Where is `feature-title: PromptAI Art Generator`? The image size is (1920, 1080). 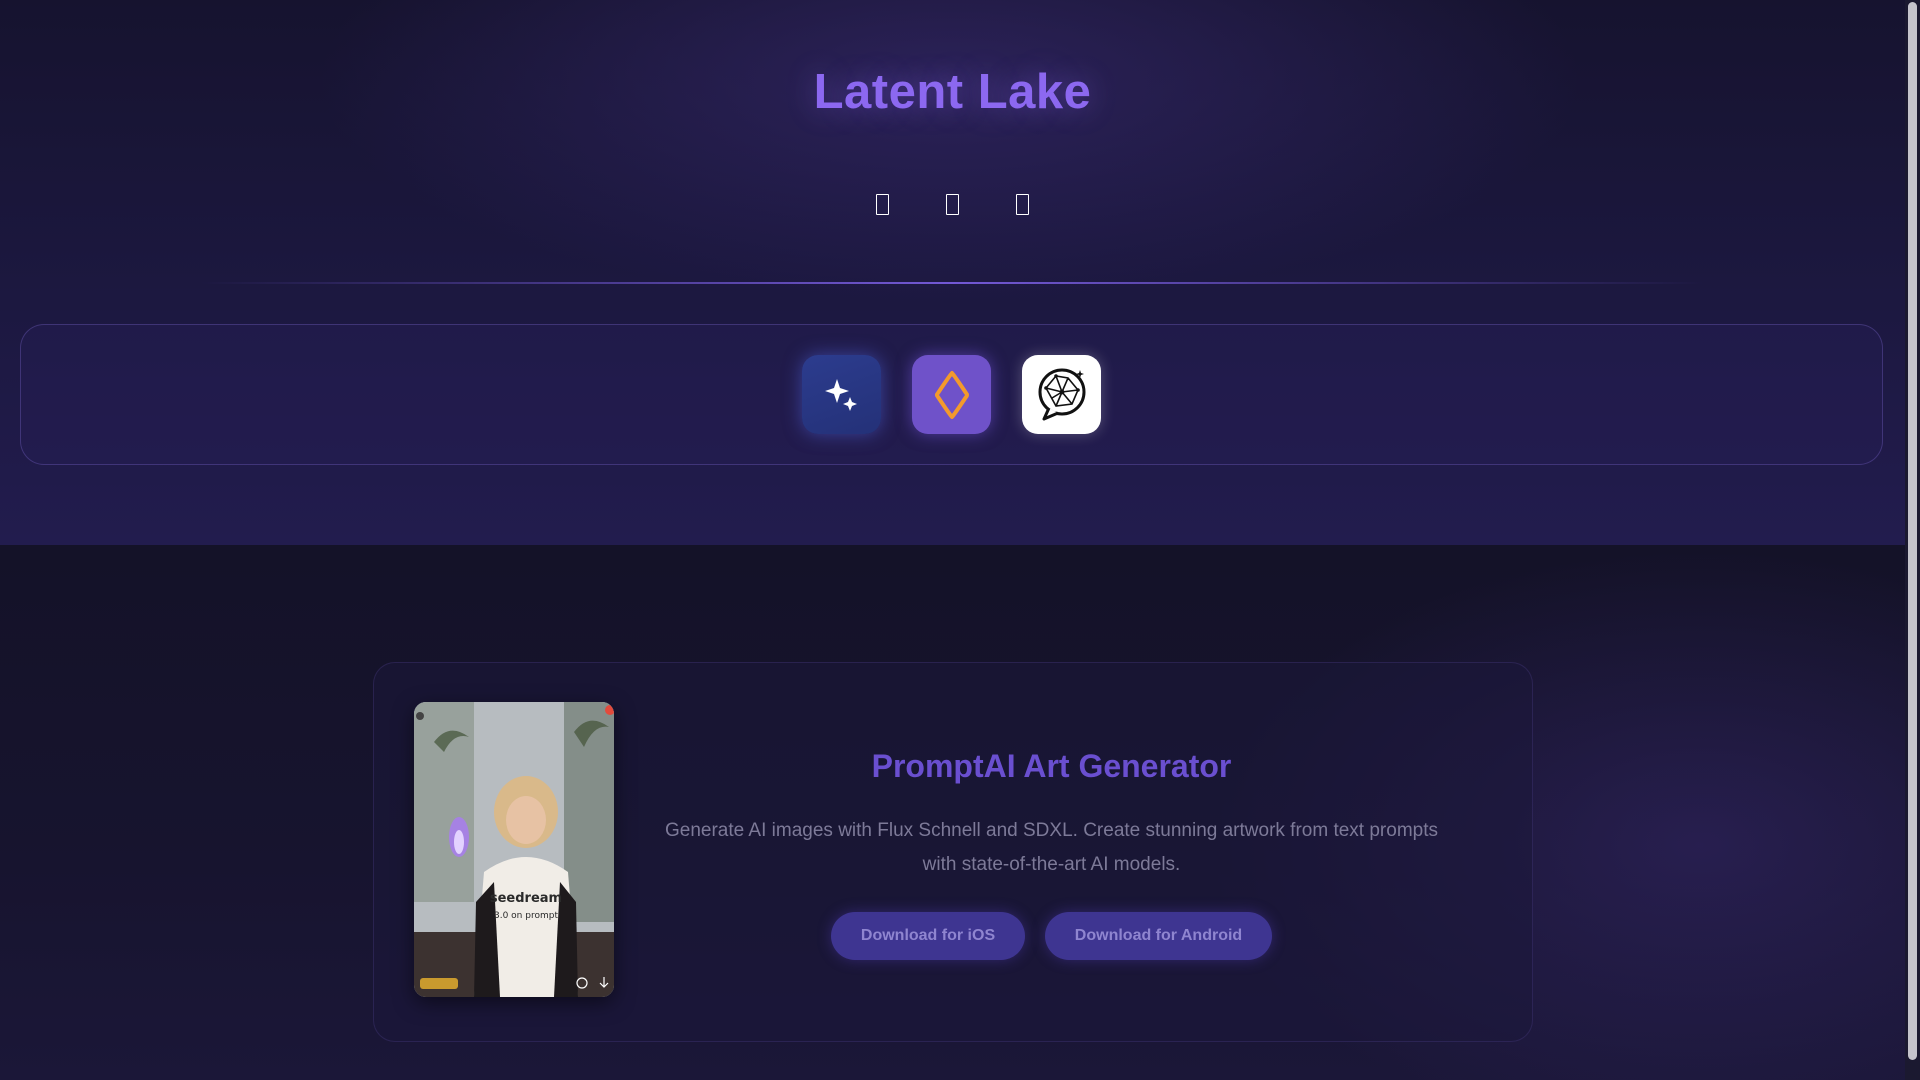
feature-title: PromptAI Art Generator is located at coordinates (1051, 766).